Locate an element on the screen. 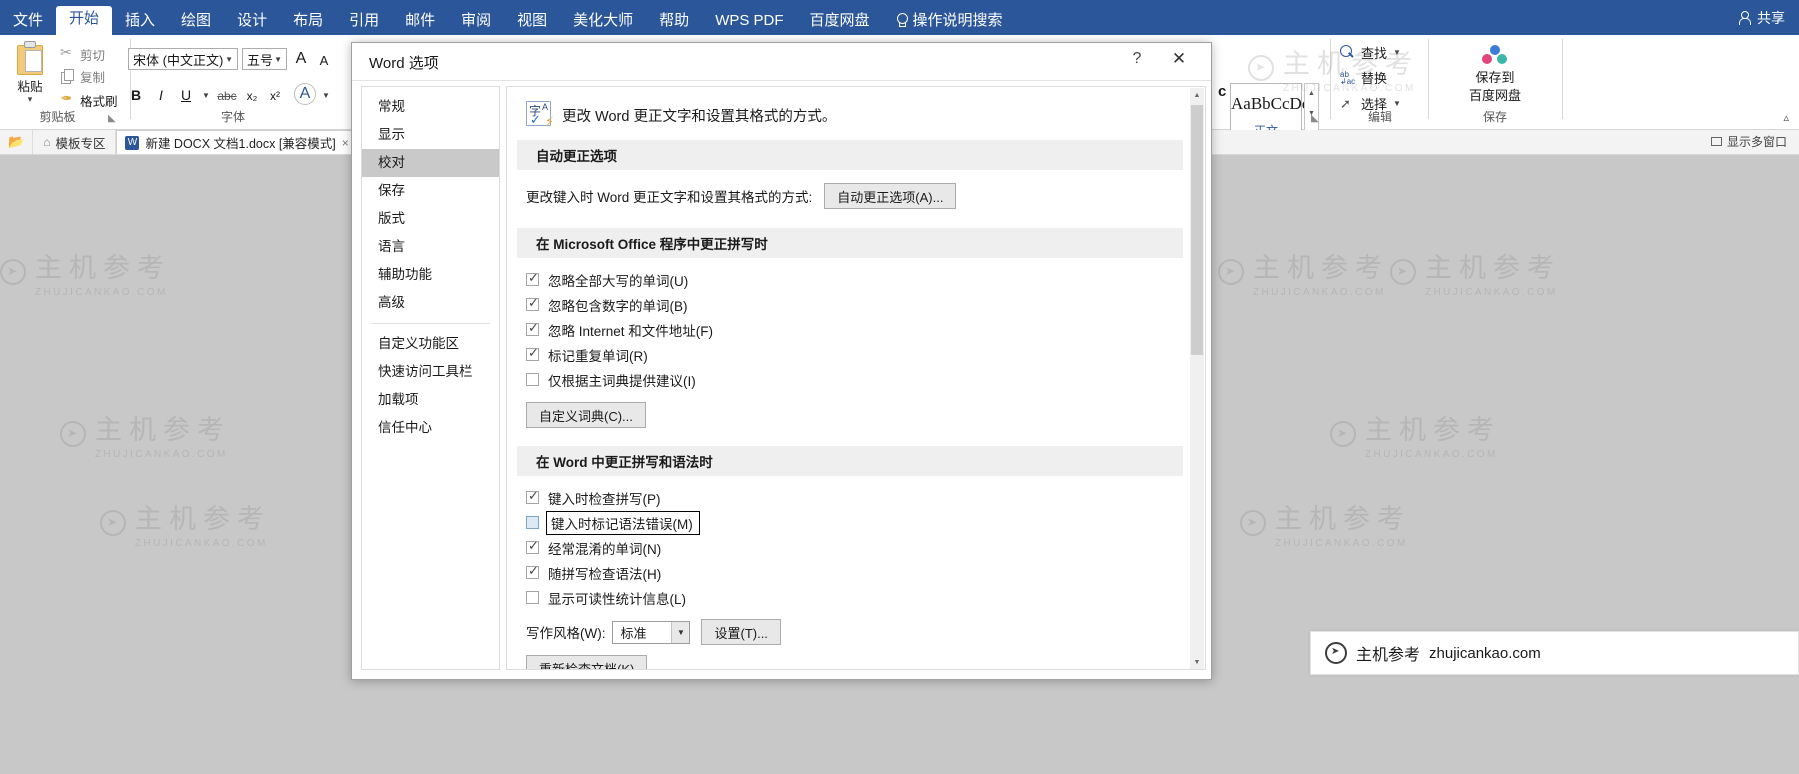  writing-style-combo: 标准 ▼ is located at coordinates (651, 632).